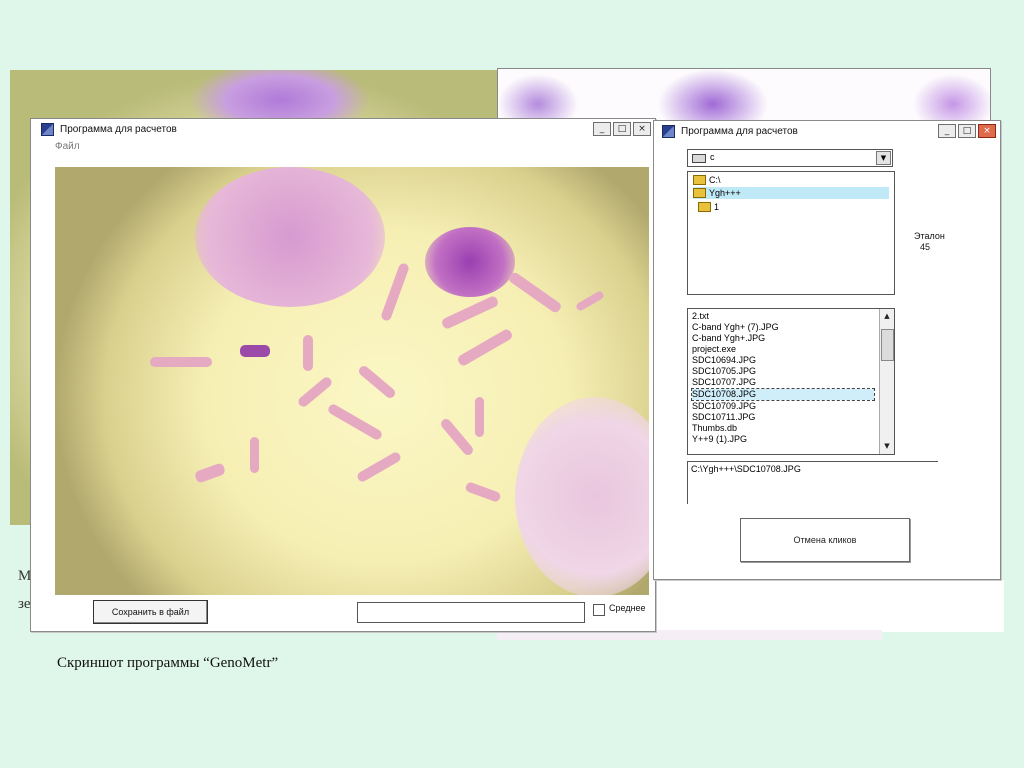 The image size is (1024, 768). What do you see at coordinates (724, 360) in the screenshot?
I see `list-item: SDC10694.JPG` at bounding box center [724, 360].